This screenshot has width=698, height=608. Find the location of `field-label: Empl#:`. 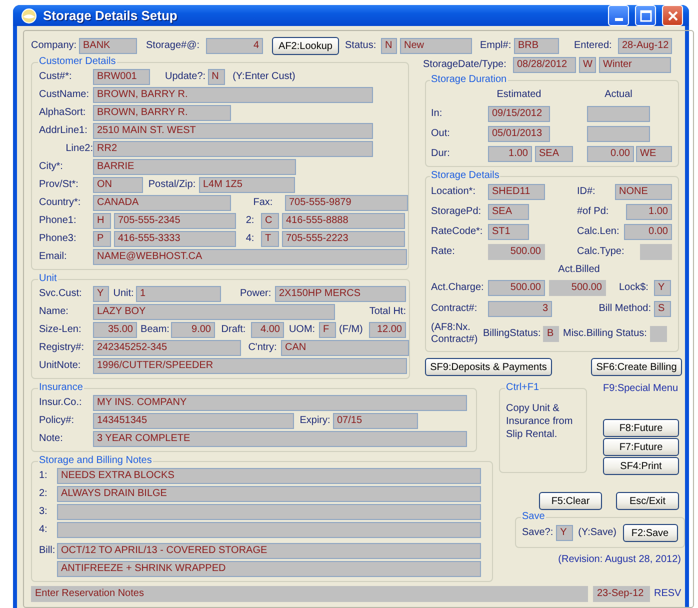

field-label: Empl#: is located at coordinates (496, 46).